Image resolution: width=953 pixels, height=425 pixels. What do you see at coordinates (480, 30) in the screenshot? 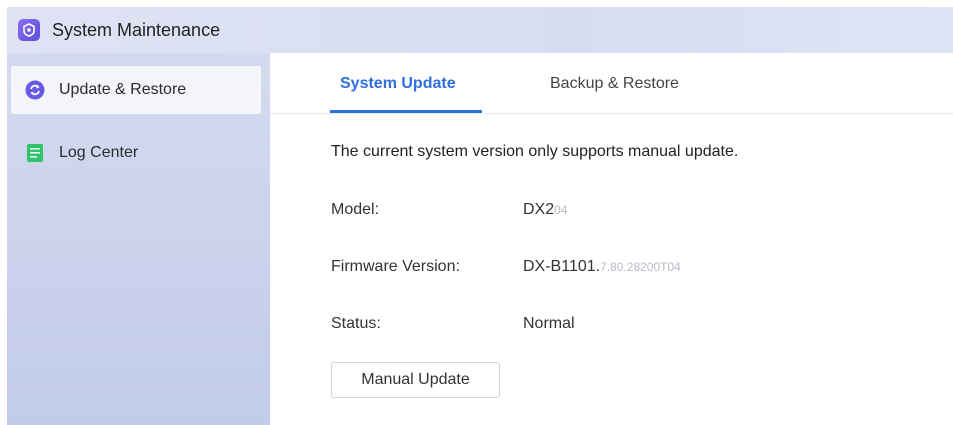
I see `title-bar: System Maintenance` at bounding box center [480, 30].